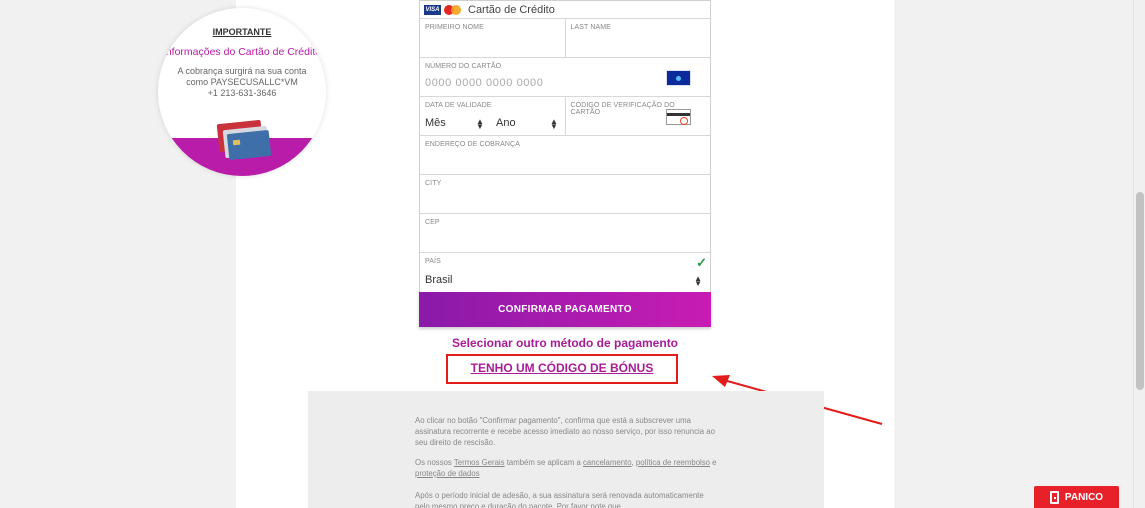  I want to click on flag-icon, so click(678, 78).